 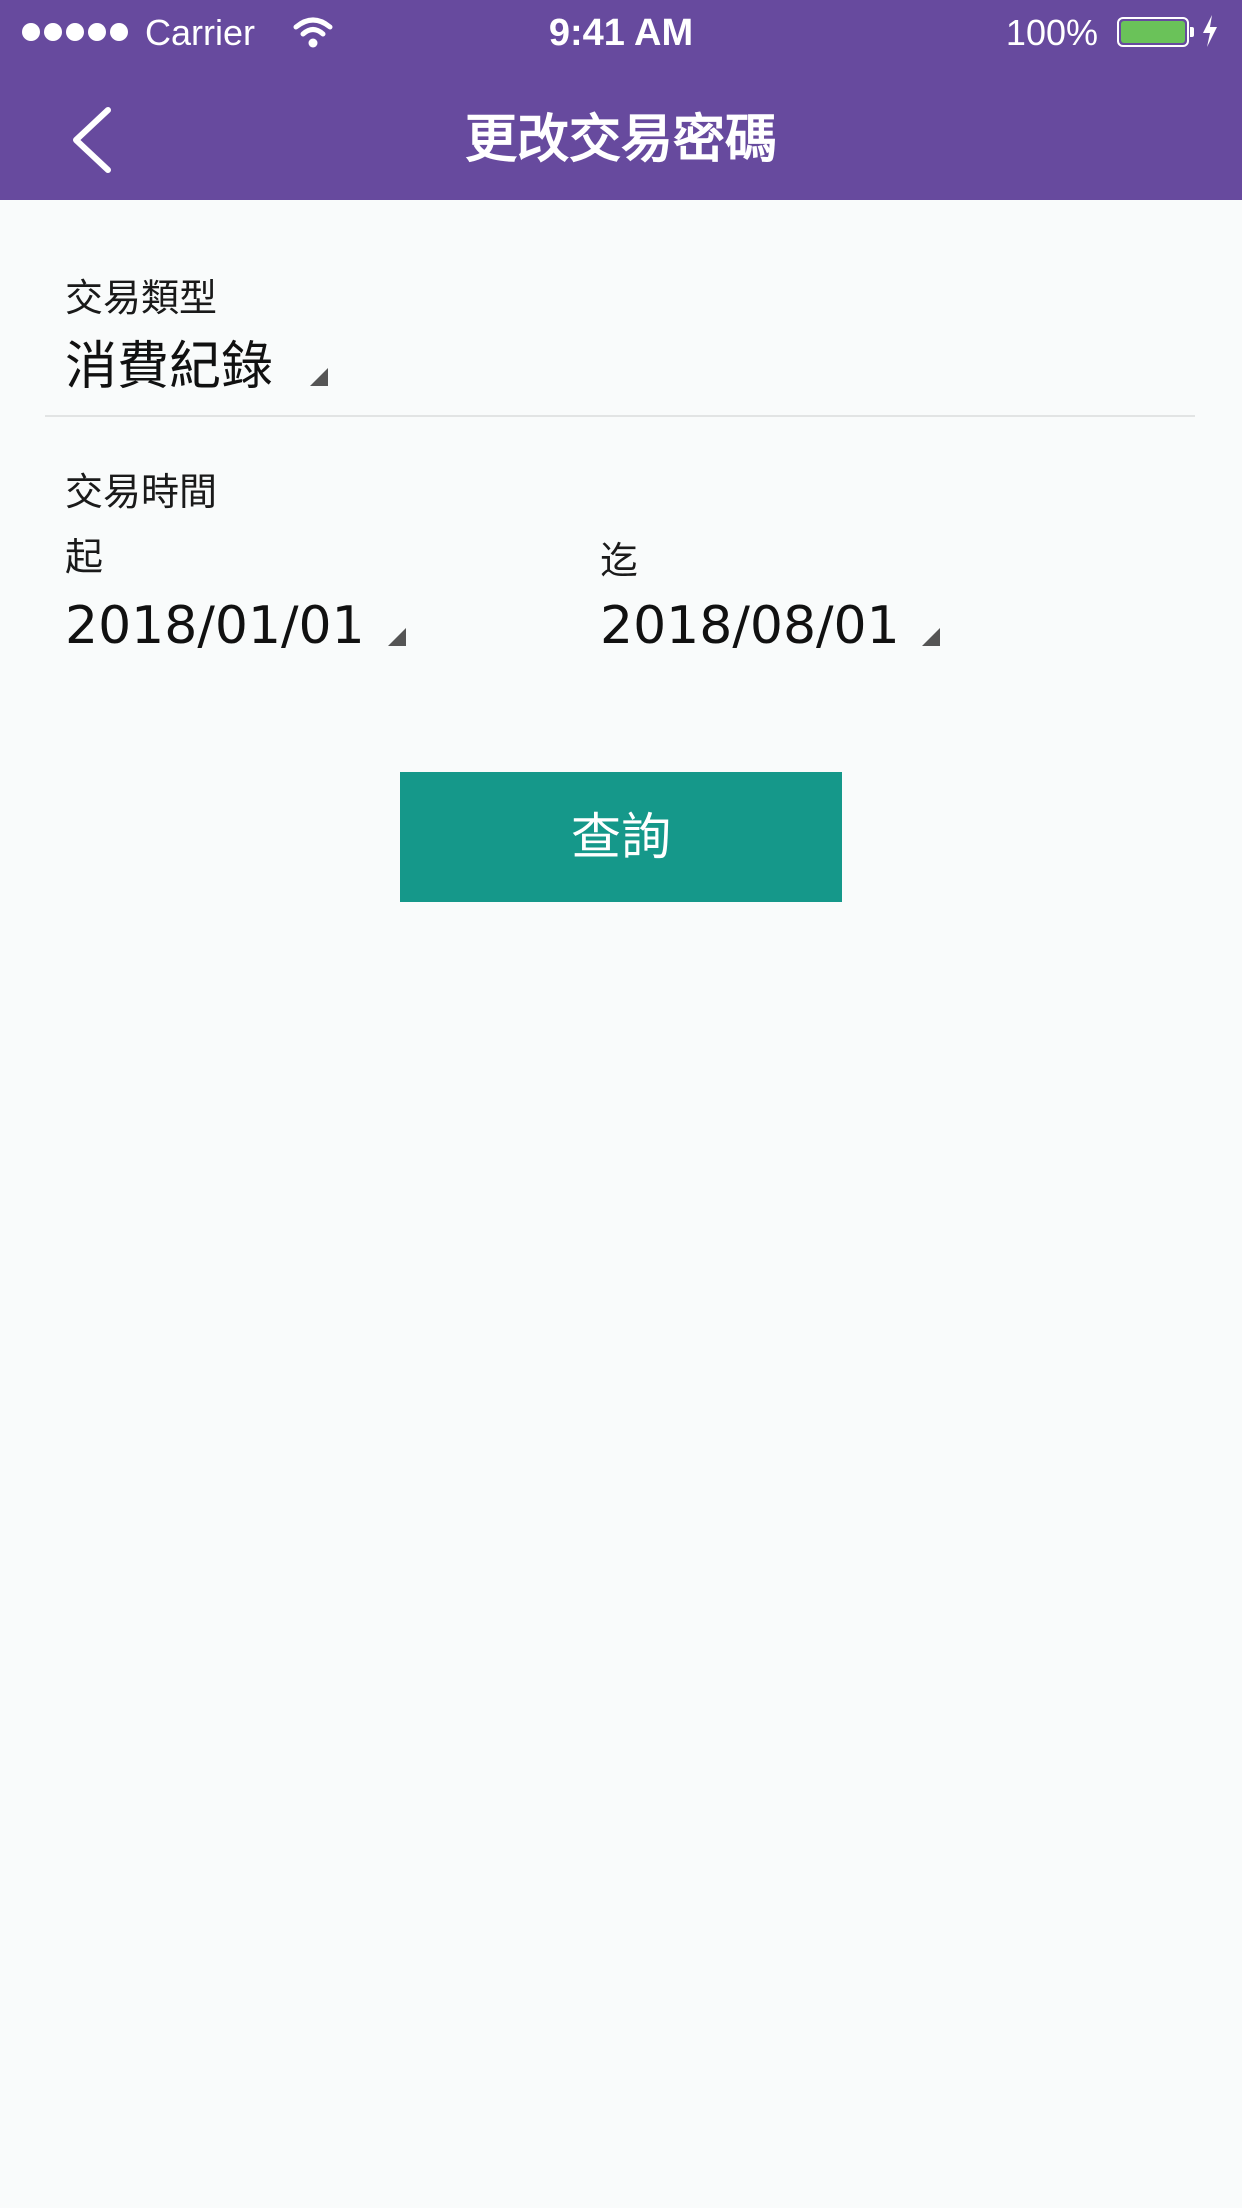 I want to click on battery-icon, so click(x=1153, y=32).